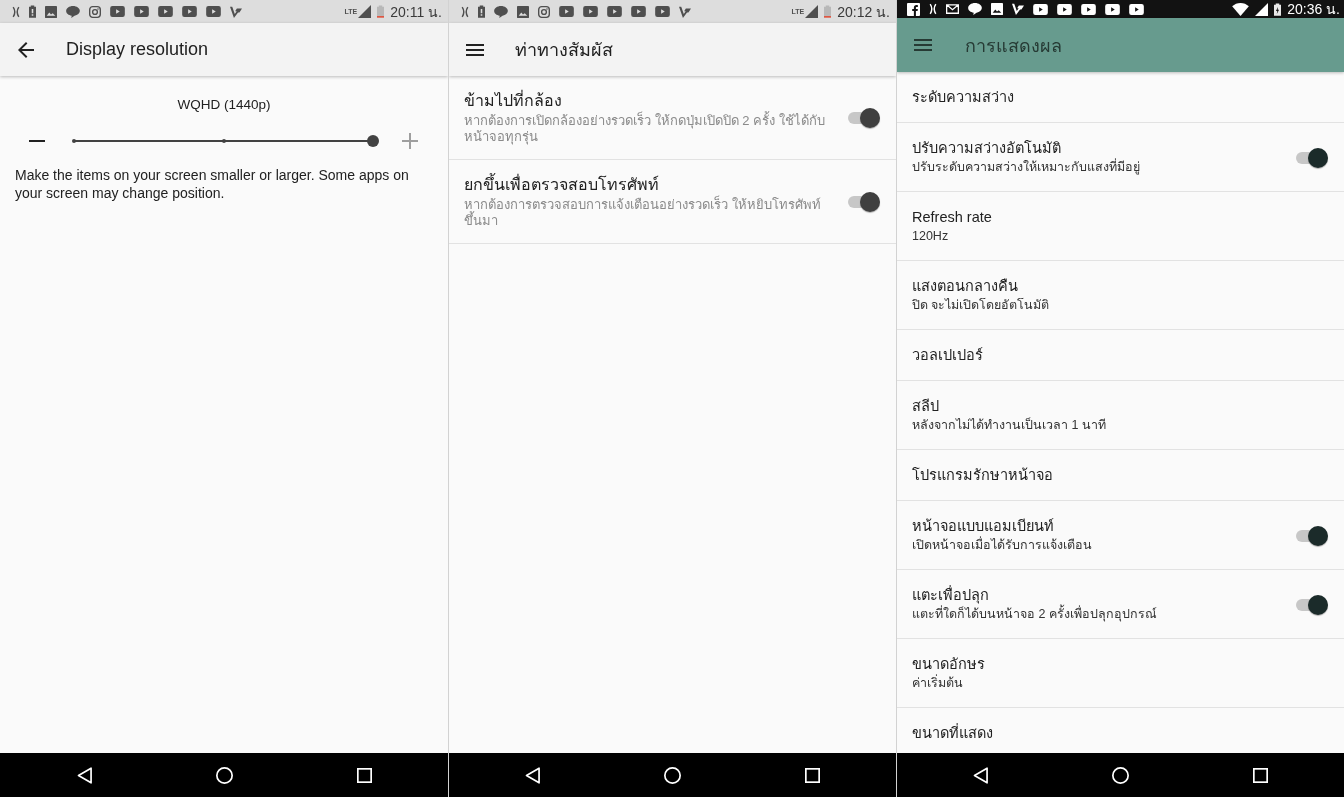 This screenshot has width=1344, height=797. Describe the element at coordinates (564, 50) in the screenshot. I see `screen-title: ท่าทางสัมผัส` at that location.